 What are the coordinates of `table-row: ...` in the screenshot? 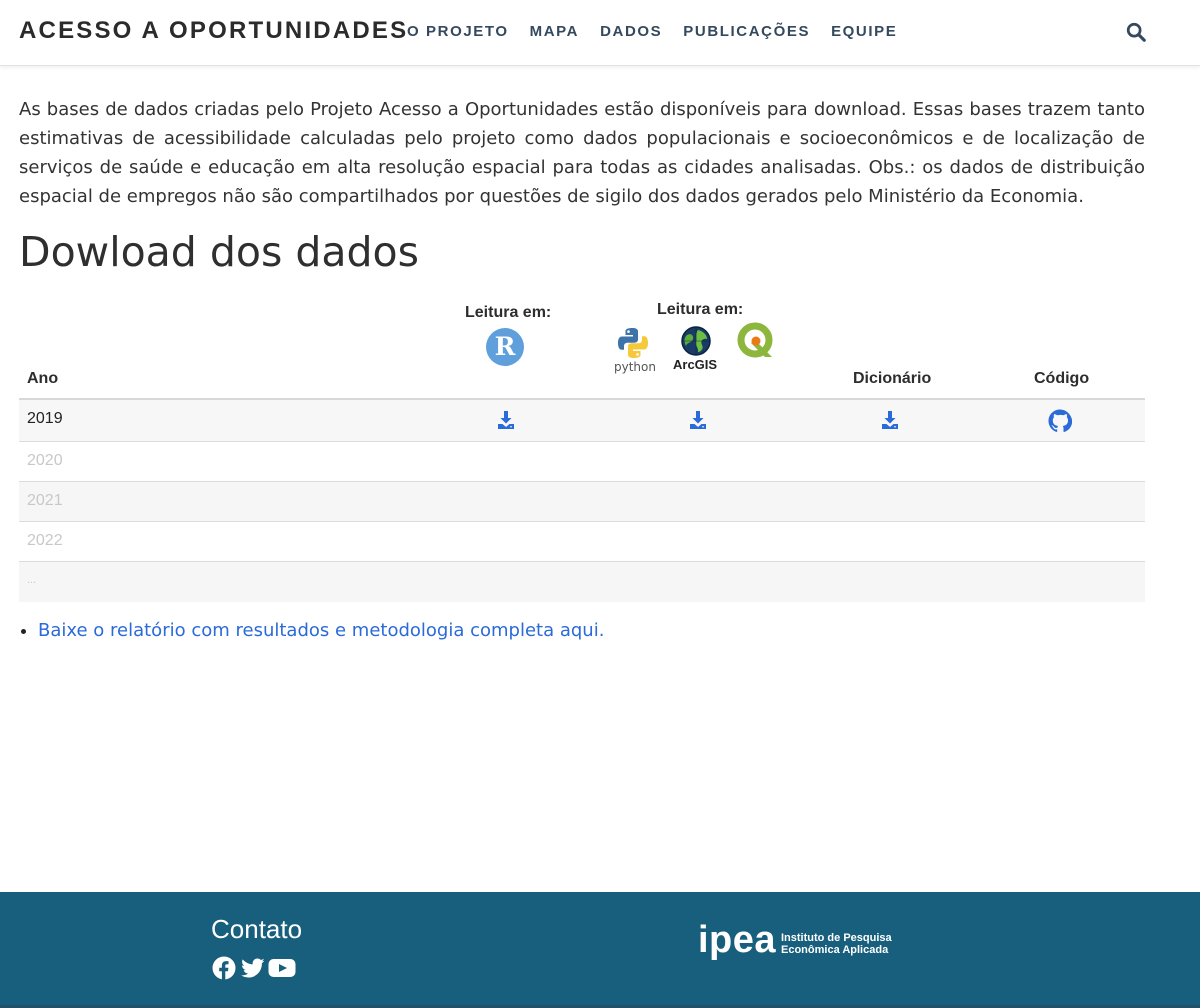 It's located at (582, 582).